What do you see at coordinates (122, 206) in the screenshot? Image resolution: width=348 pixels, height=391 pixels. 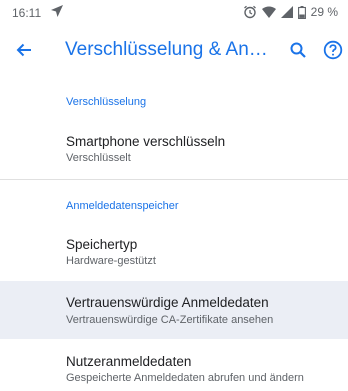 I see `section-header-credential-storage: Anmeldedatenspeicher` at bounding box center [122, 206].